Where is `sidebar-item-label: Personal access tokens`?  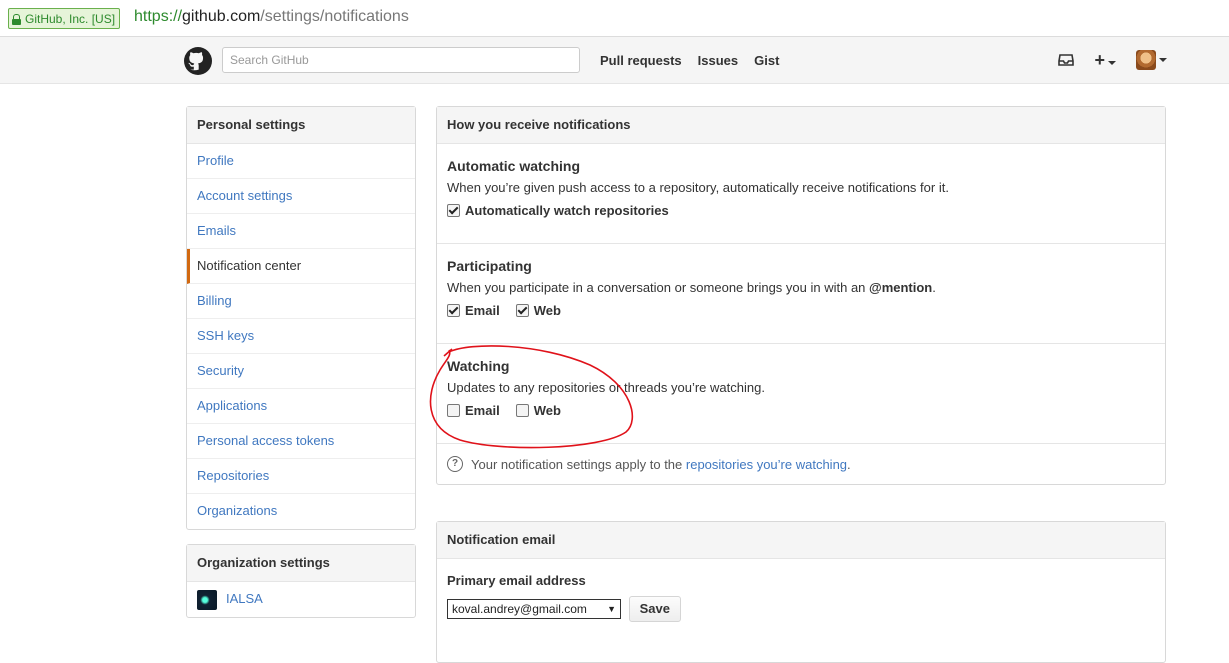
sidebar-item-label: Personal access tokens is located at coordinates (265, 440).